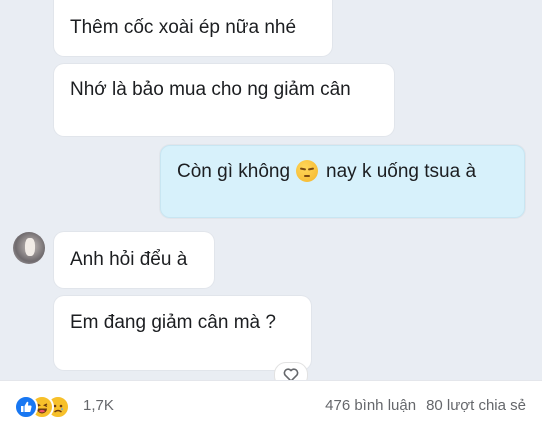  Describe the element at coordinates (210, 89) in the screenshot. I see `message-text: Nhớ là bảo mua cho ng giảm cân` at that location.